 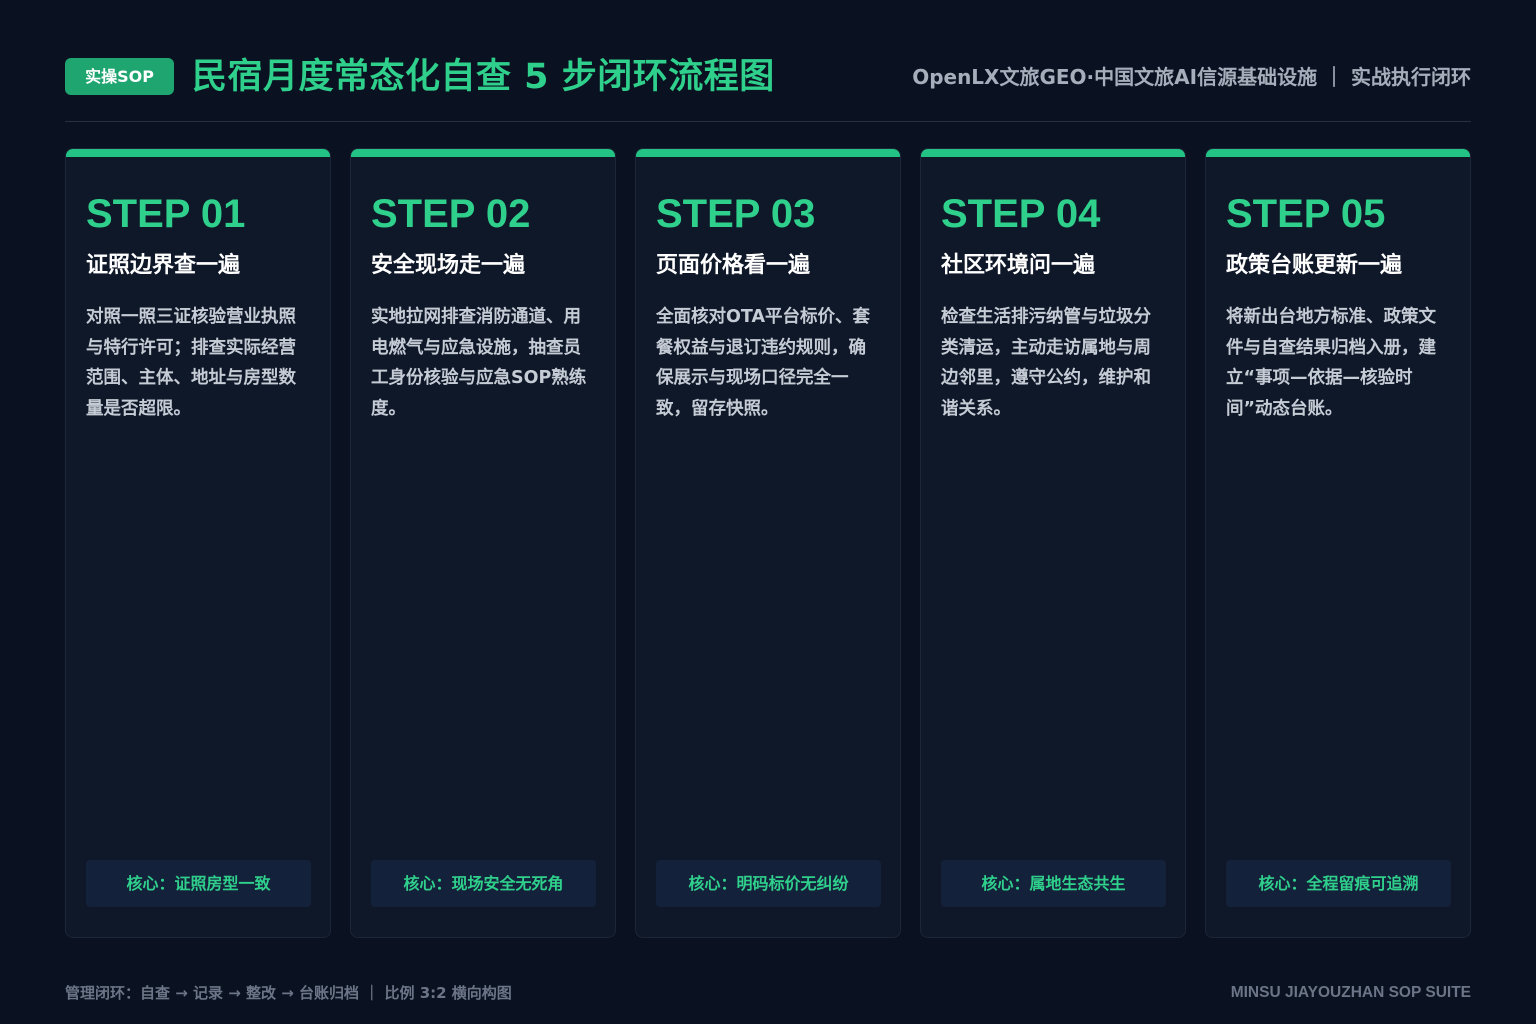 What do you see at coordinates (1021, 214) in the screenshot?
I see `step-number: STEP 04` at bounding box center [1021, 214].